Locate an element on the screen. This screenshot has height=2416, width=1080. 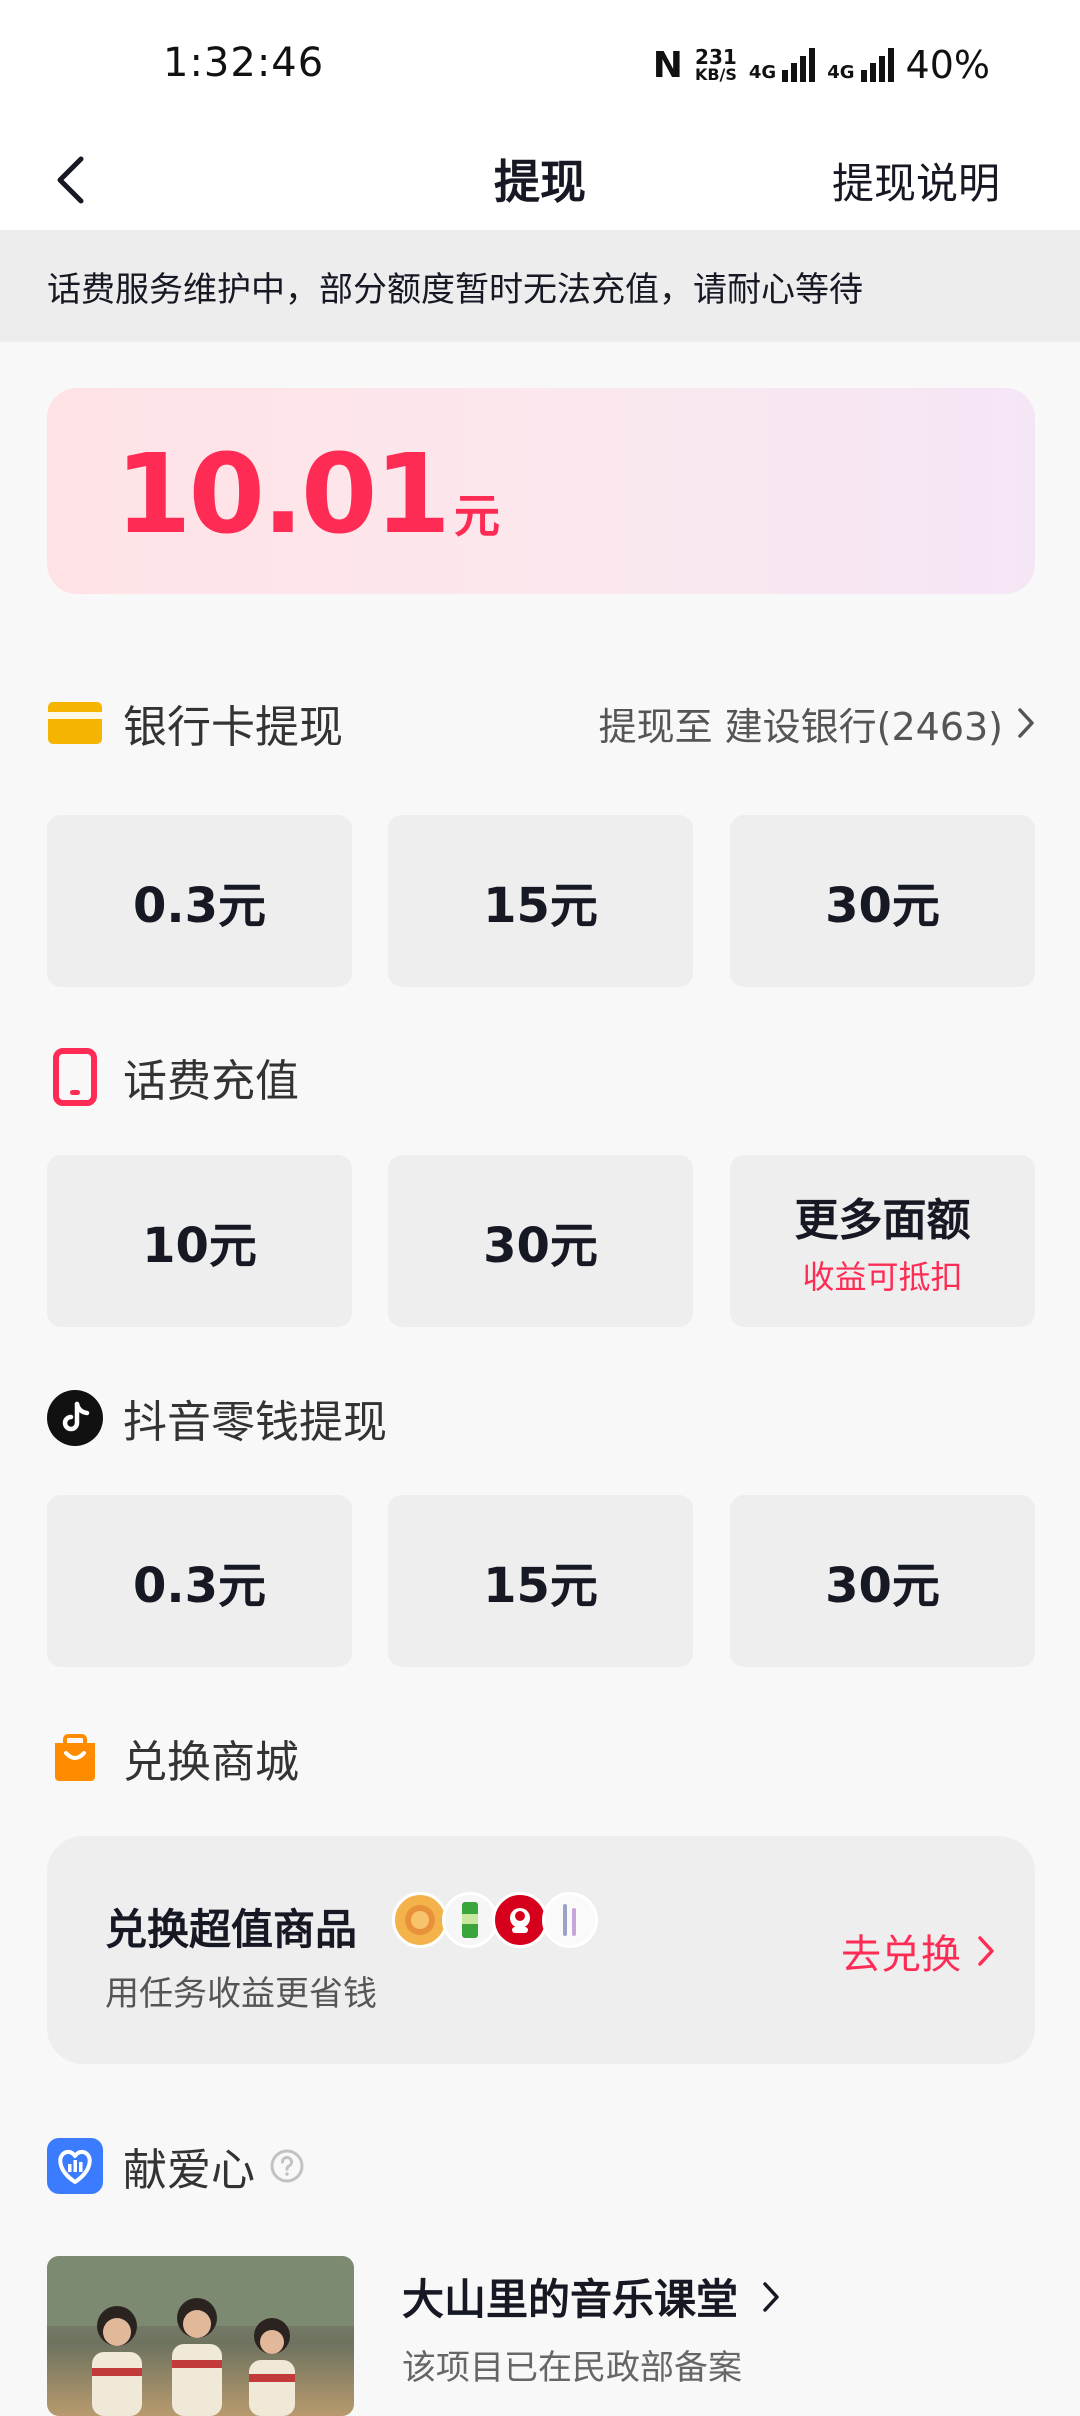
status-bar: 1:32:46 N 231 KB/S 4G 4G 40% is located at coordinates (540, 65).